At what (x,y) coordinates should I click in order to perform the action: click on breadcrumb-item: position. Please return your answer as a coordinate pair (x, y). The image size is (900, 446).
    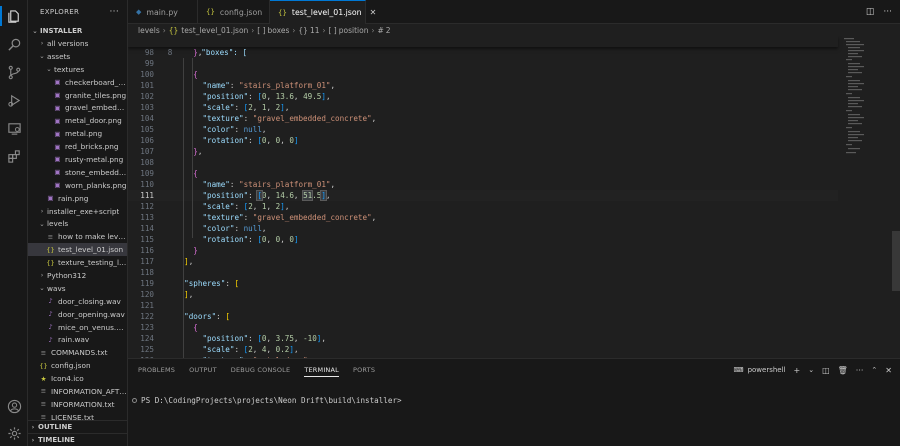
    Looking at the image, I should click on (354, 30).